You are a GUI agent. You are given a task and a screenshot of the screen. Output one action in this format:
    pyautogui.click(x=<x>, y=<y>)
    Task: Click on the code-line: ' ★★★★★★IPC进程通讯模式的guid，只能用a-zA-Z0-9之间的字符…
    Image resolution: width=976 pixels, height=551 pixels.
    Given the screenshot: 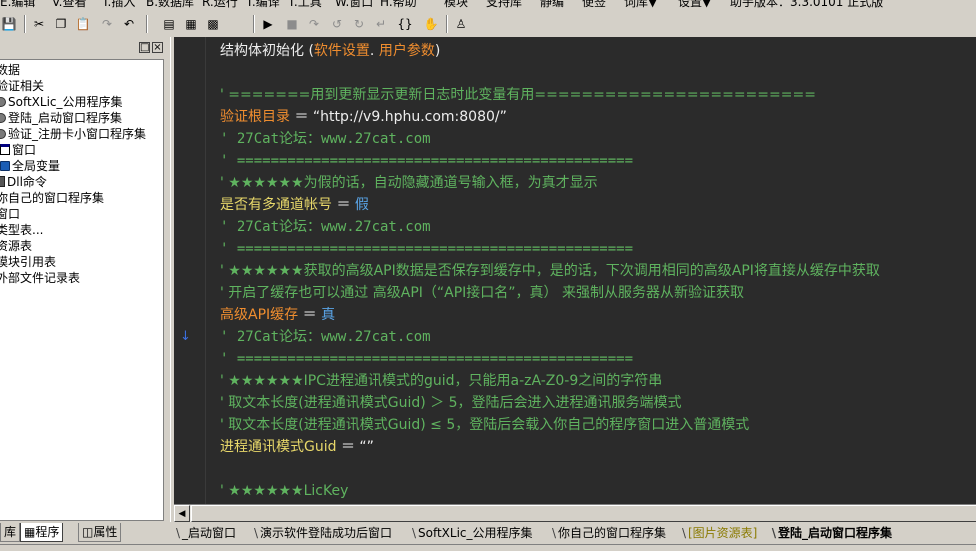 What is the action you would take?
    pyautogui.click(x=441, y=381)
    